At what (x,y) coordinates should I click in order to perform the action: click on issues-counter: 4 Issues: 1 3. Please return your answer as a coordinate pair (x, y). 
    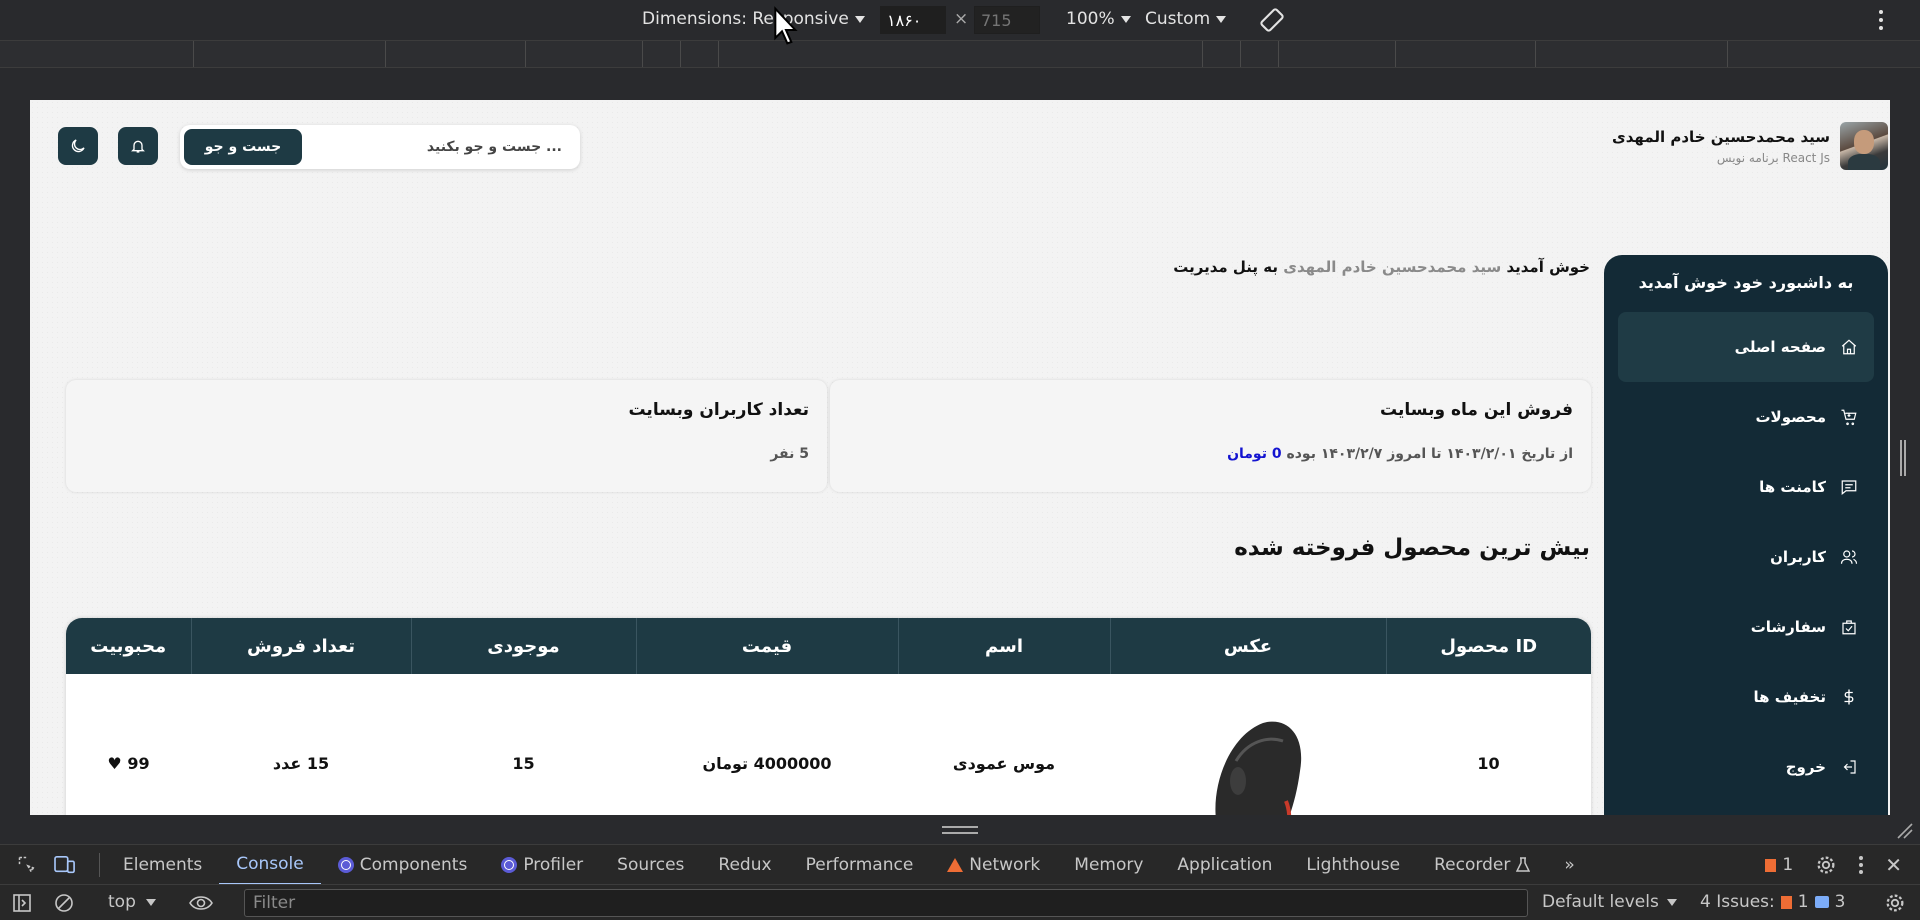
    Looking at the image, I should click on (1772, 902).